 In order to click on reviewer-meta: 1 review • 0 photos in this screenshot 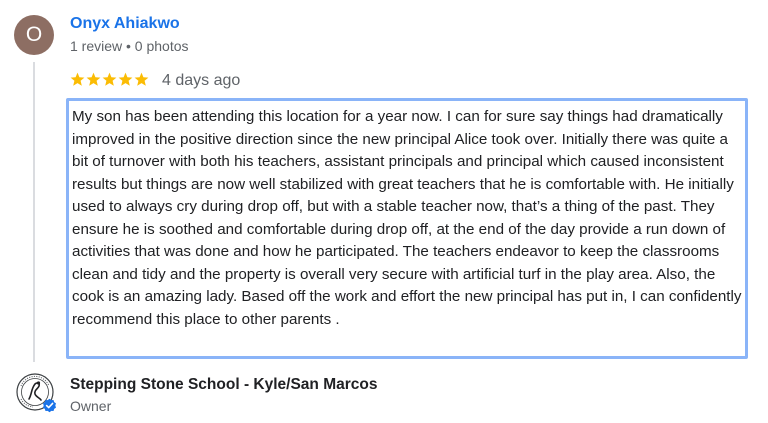, I will do `click(129, 46)`.